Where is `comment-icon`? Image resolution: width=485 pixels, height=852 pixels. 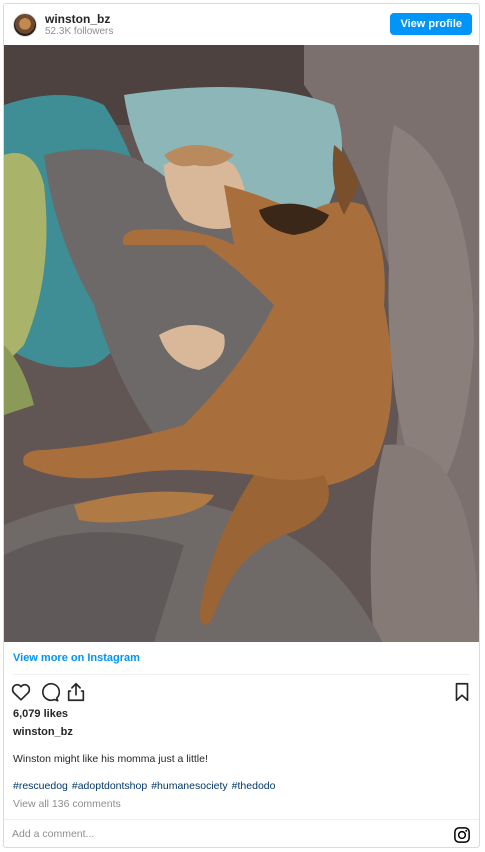
comment-icon is located at coordinates (49, 692).